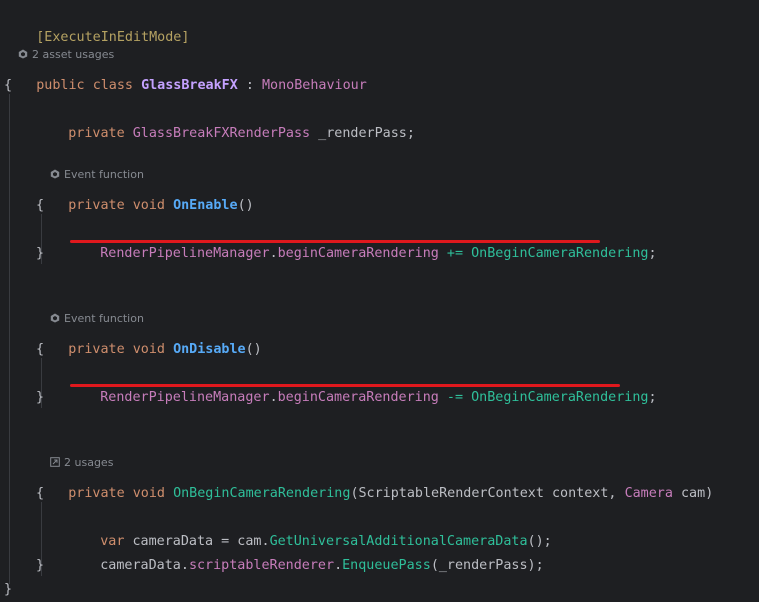 The height and width of the screenshot is (602, 759). What do you see at coordinates (144, 191) in the screenshot?
I see `code-line: private void OnEnable()` at bounding box center [144, 191].